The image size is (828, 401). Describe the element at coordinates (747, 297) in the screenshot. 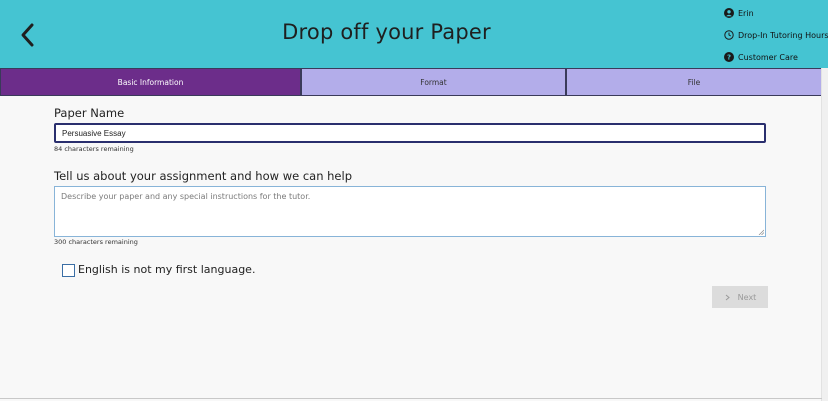

I see `next-button-label: Next` at that location.